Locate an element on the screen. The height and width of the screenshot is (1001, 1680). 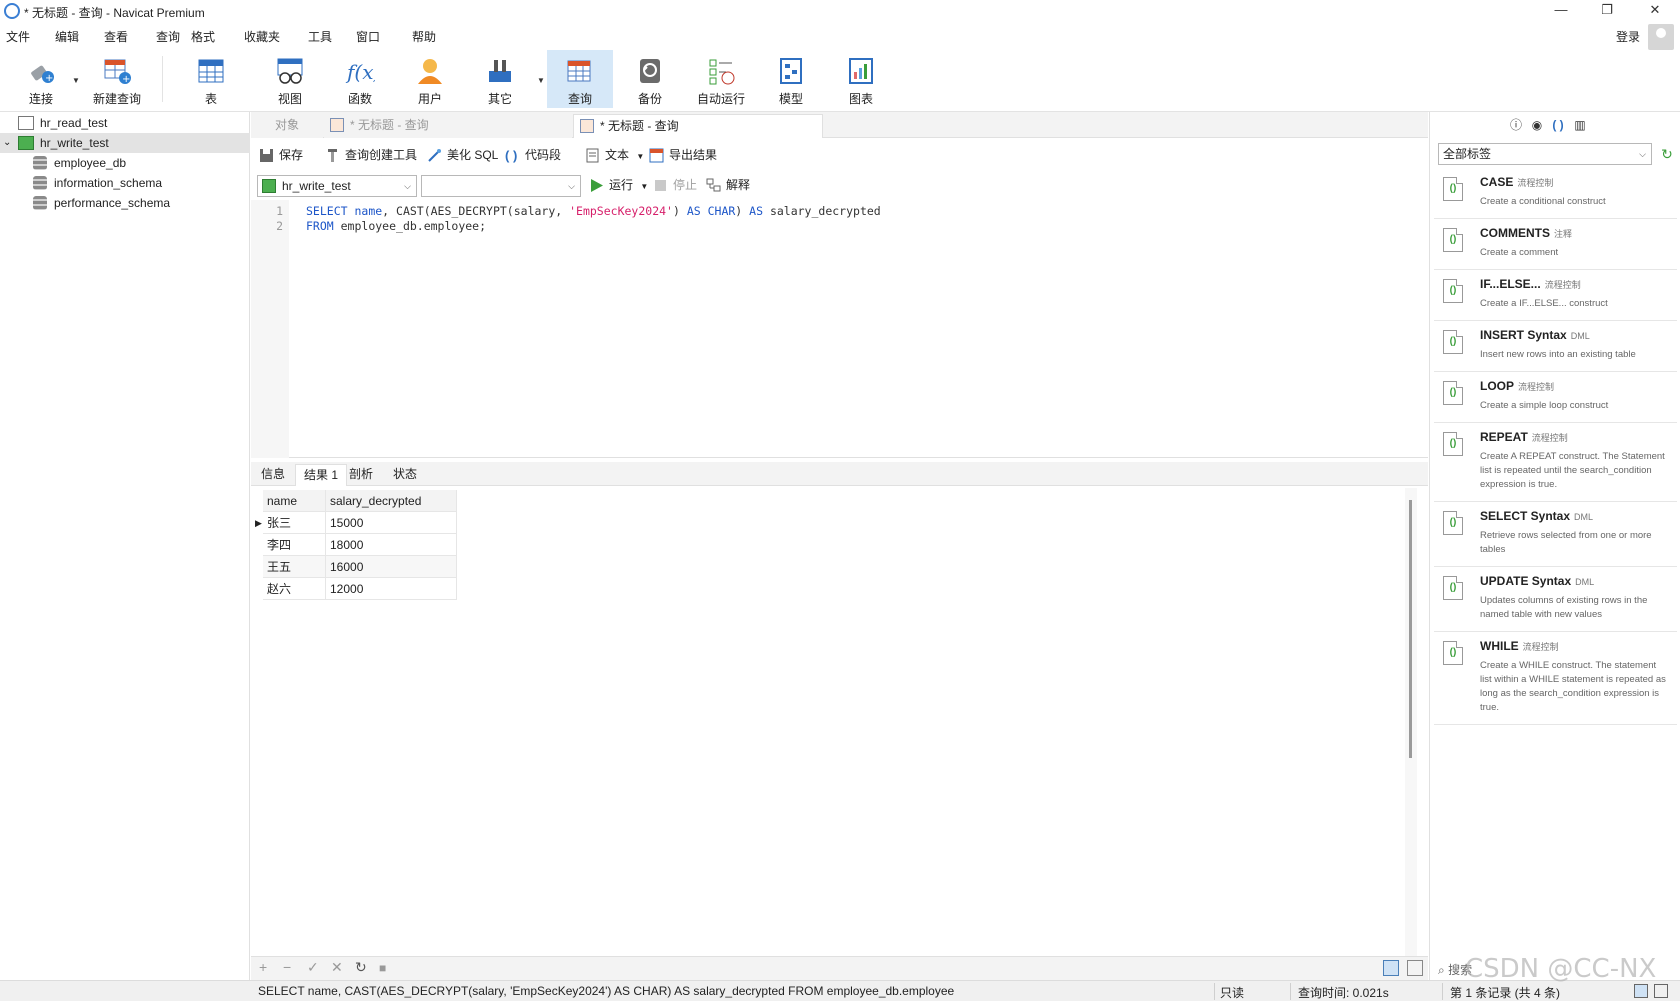
query-builder-button: 查询创建工具 is located at coordinates (371, 156).